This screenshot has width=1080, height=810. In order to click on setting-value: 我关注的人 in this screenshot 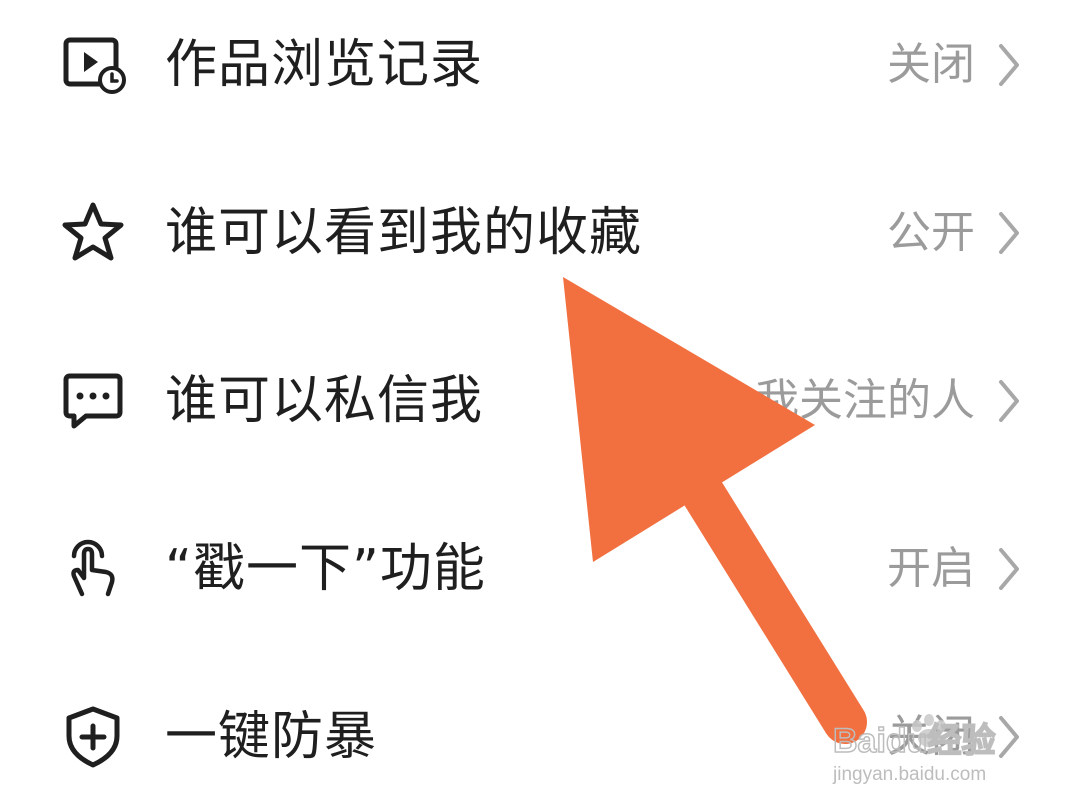, I will do `click(865, 400)`.